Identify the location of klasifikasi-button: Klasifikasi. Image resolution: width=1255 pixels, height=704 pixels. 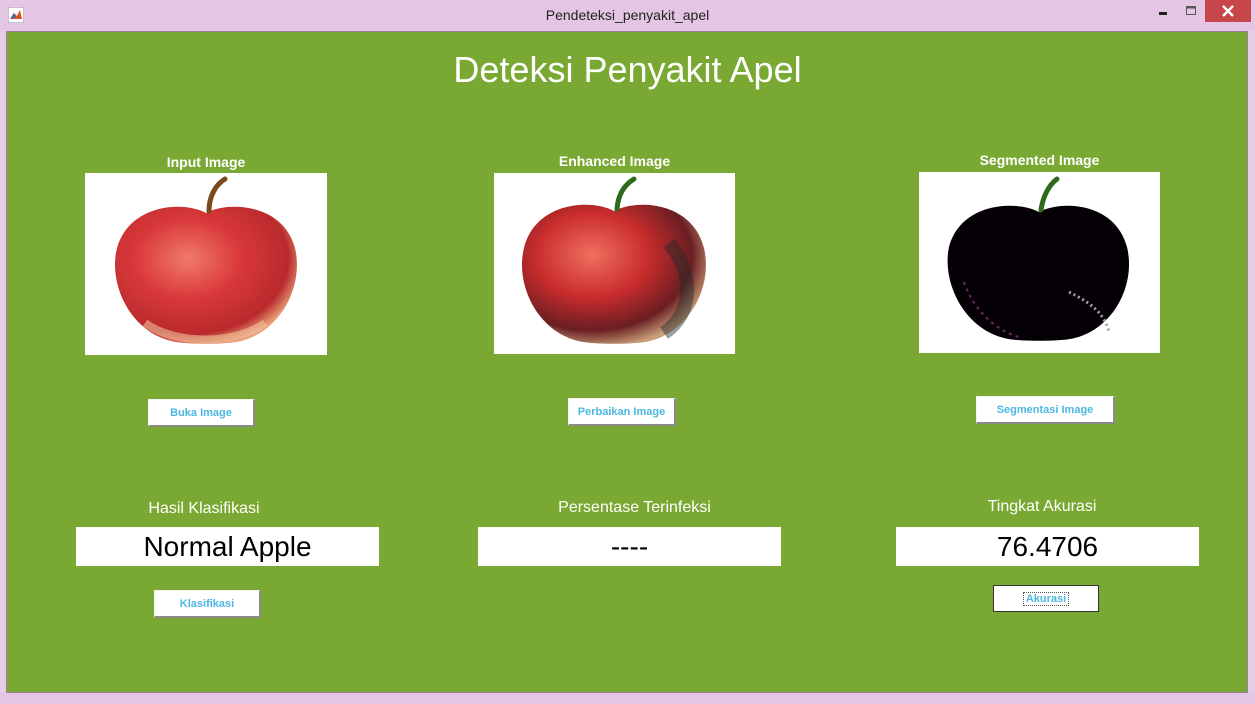
(207, 604).